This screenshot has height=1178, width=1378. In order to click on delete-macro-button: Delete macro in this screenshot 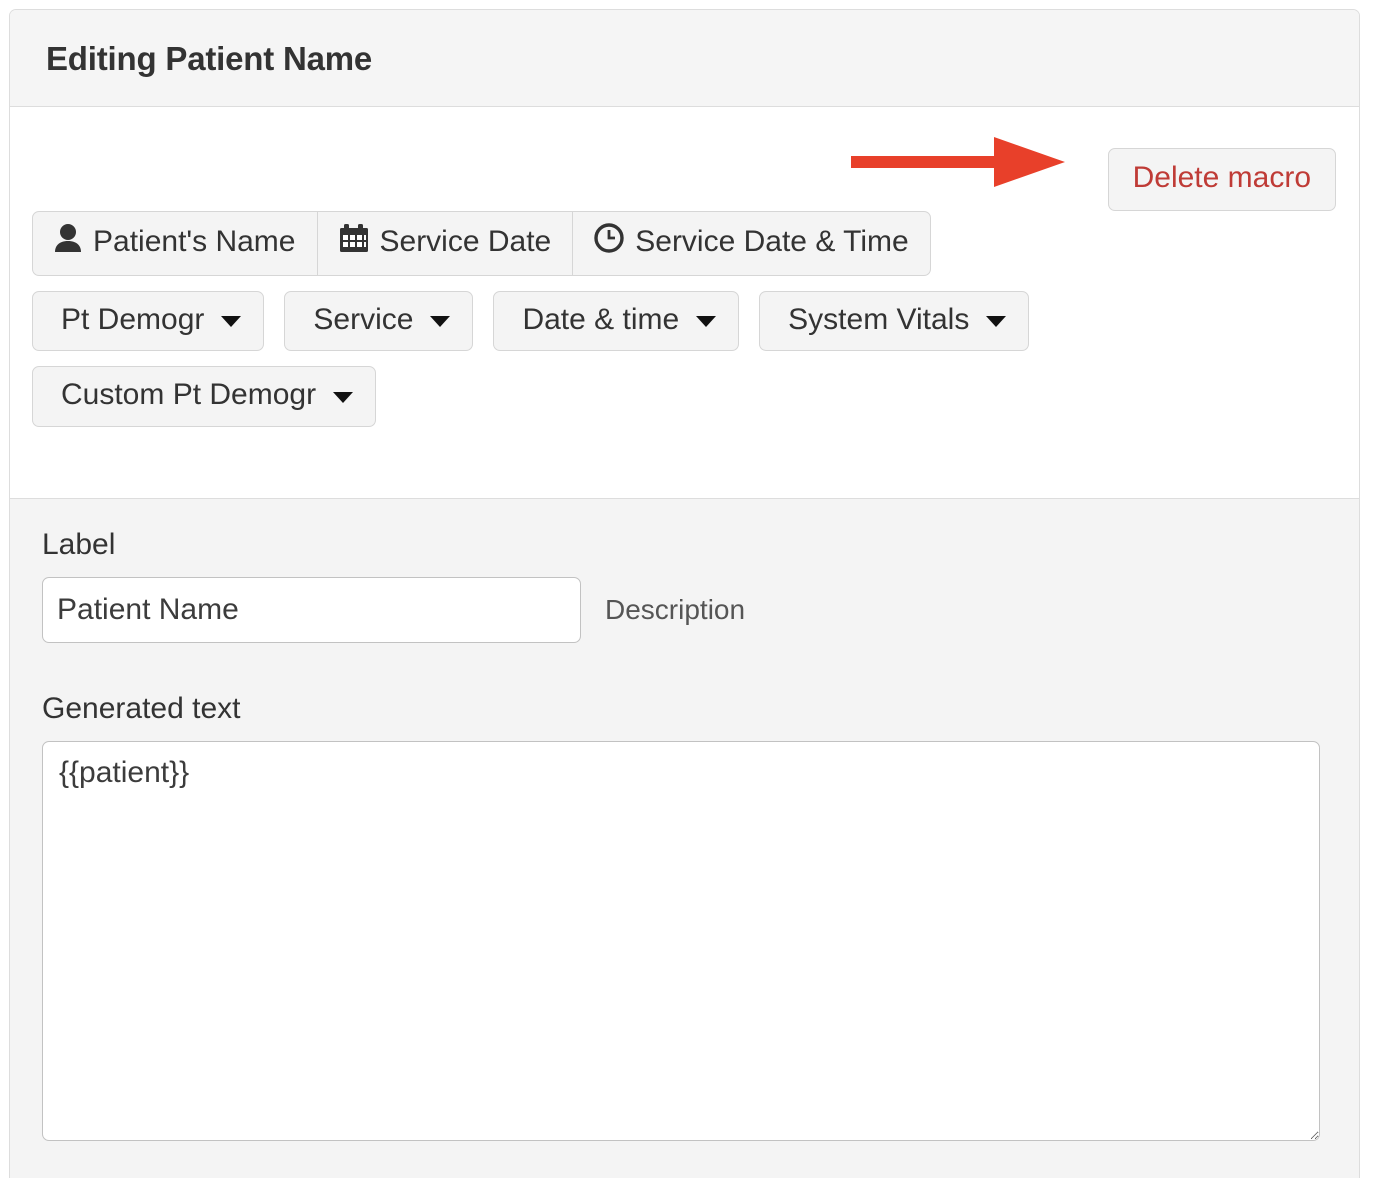, I will do `click(1221, 179)`.